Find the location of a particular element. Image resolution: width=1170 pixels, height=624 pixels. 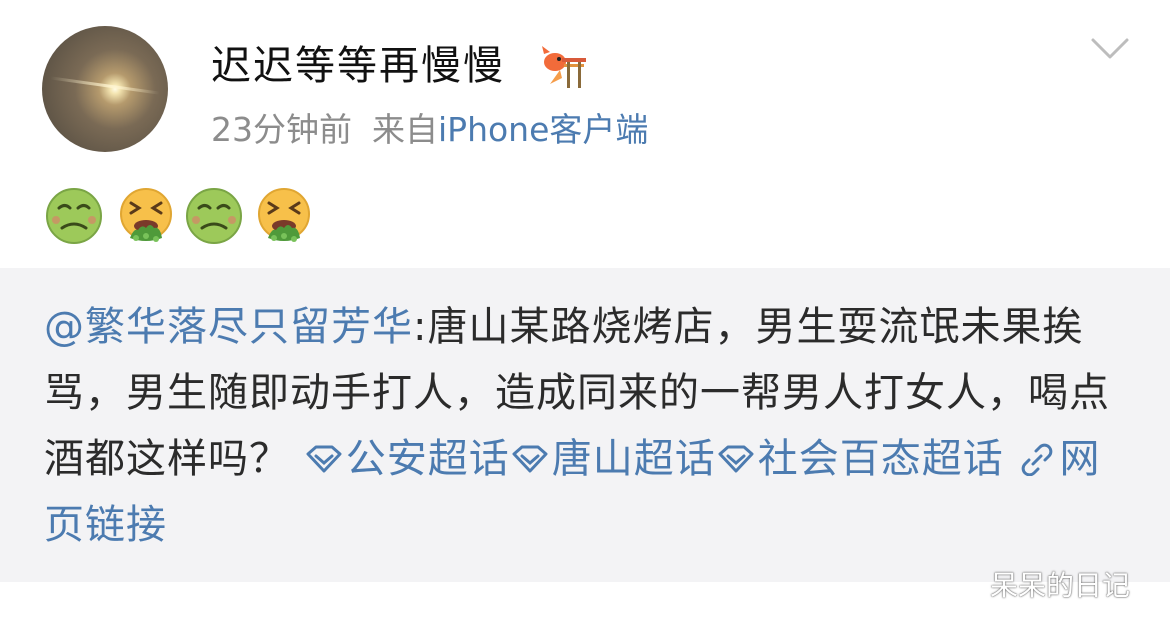

topic-link: 公安超话 is located at coordinates (407, 459).